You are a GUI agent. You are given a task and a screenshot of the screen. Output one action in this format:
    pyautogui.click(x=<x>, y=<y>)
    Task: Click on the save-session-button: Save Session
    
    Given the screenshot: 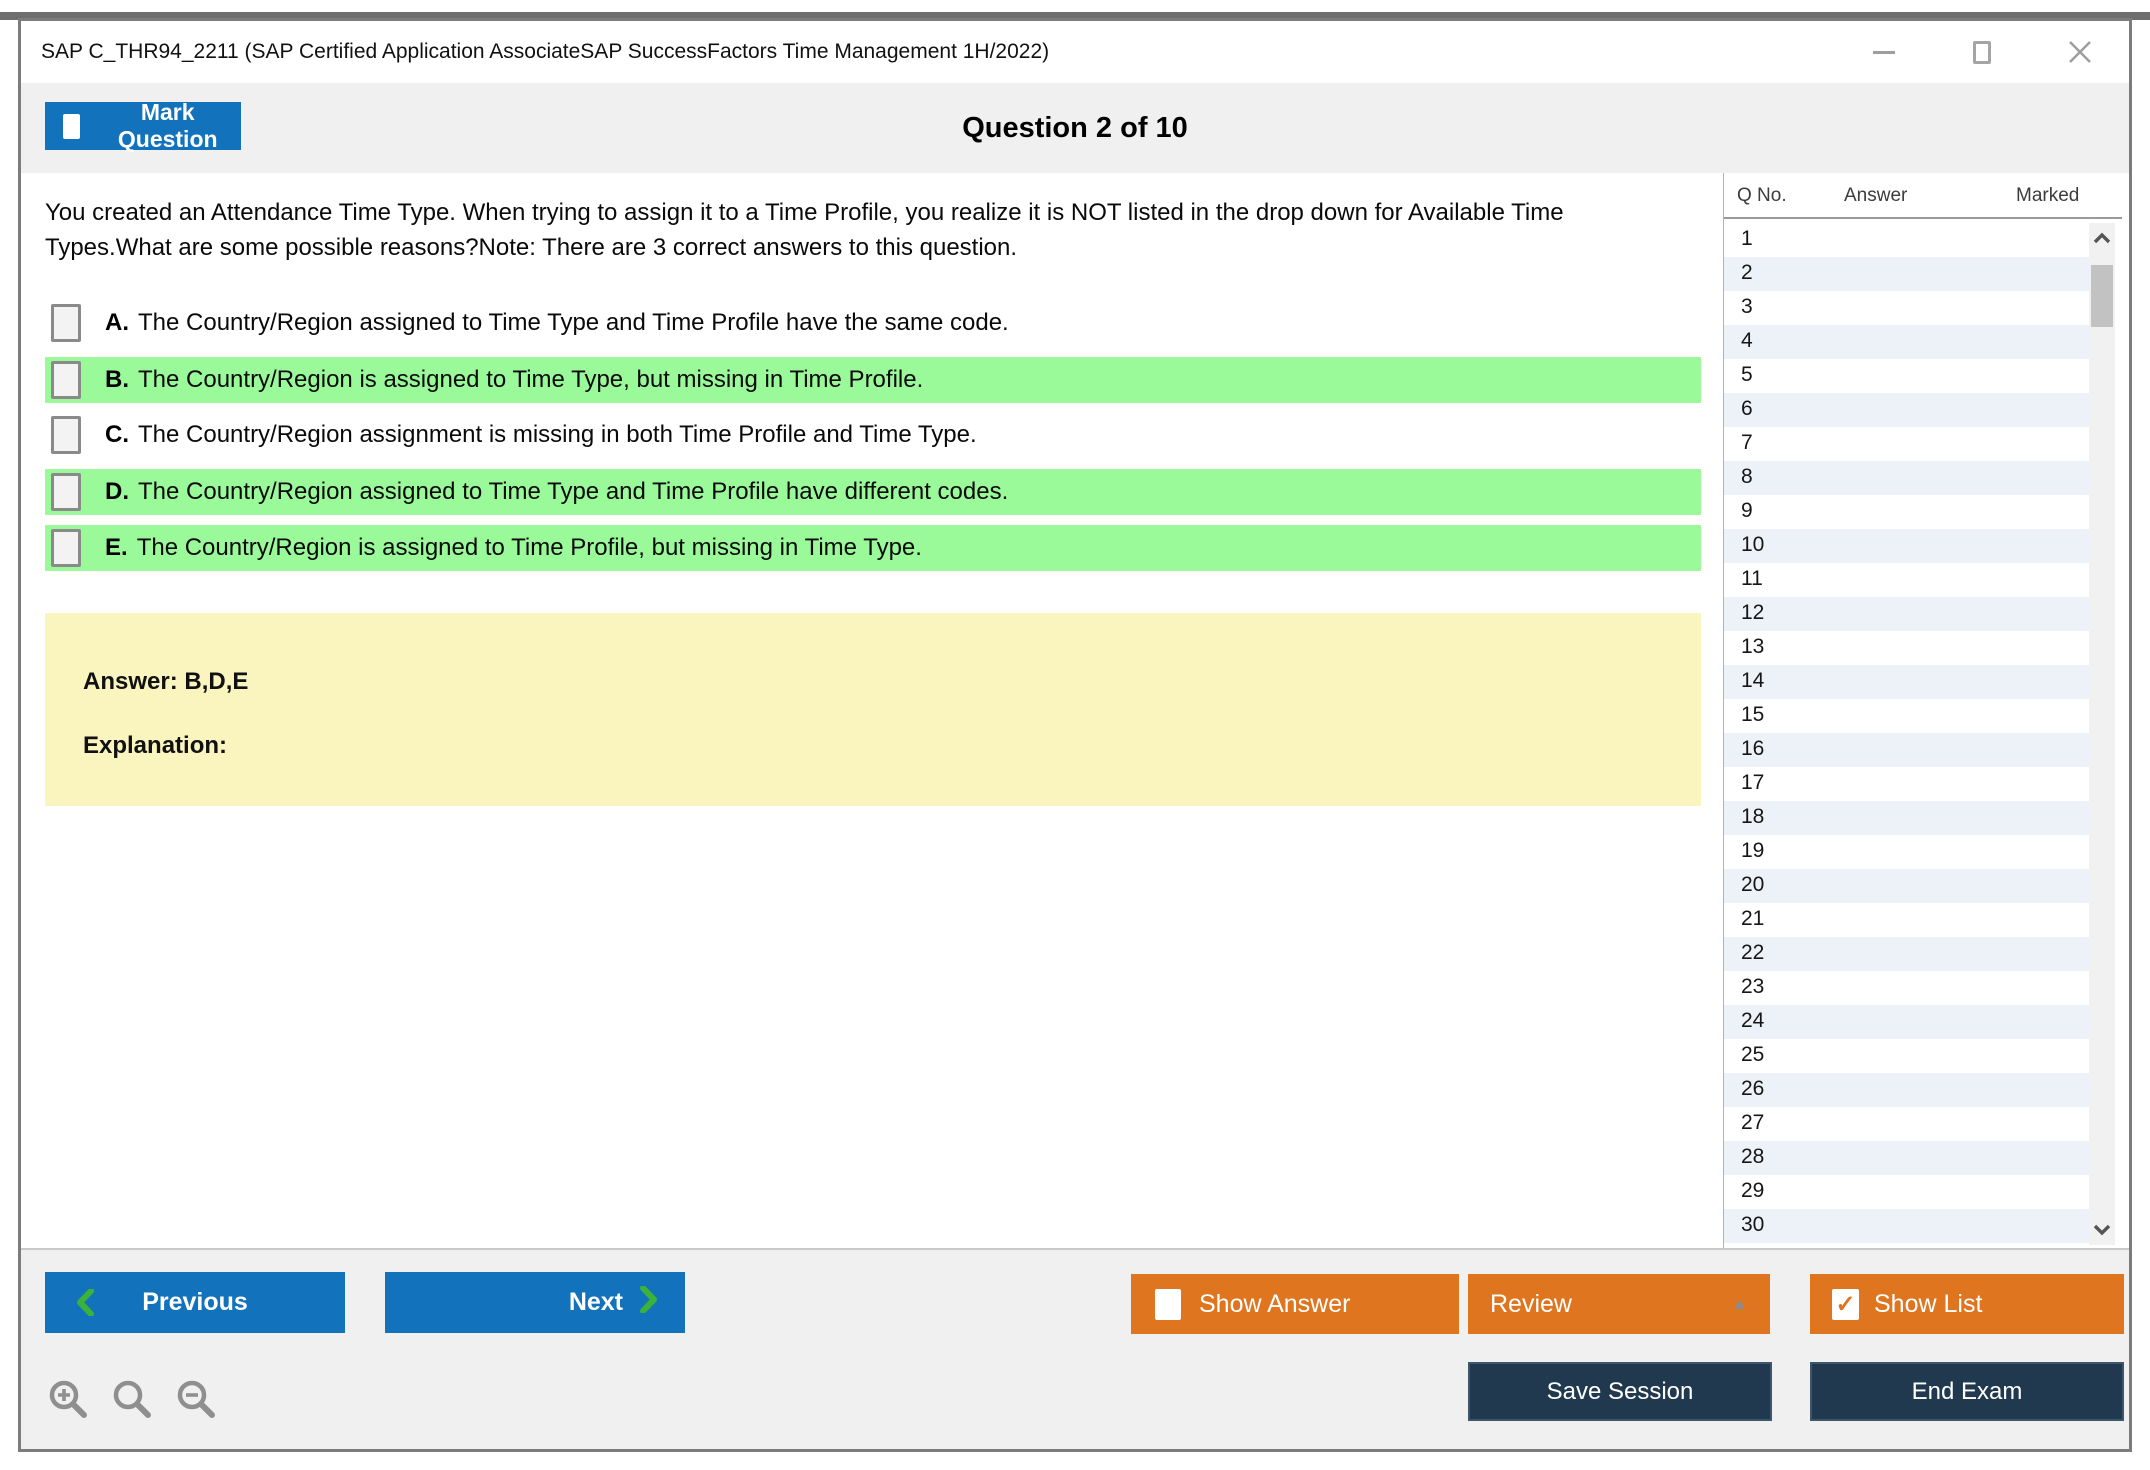 What is the action you would take?
    pyautogui.click(x=1620, y=1391)
    